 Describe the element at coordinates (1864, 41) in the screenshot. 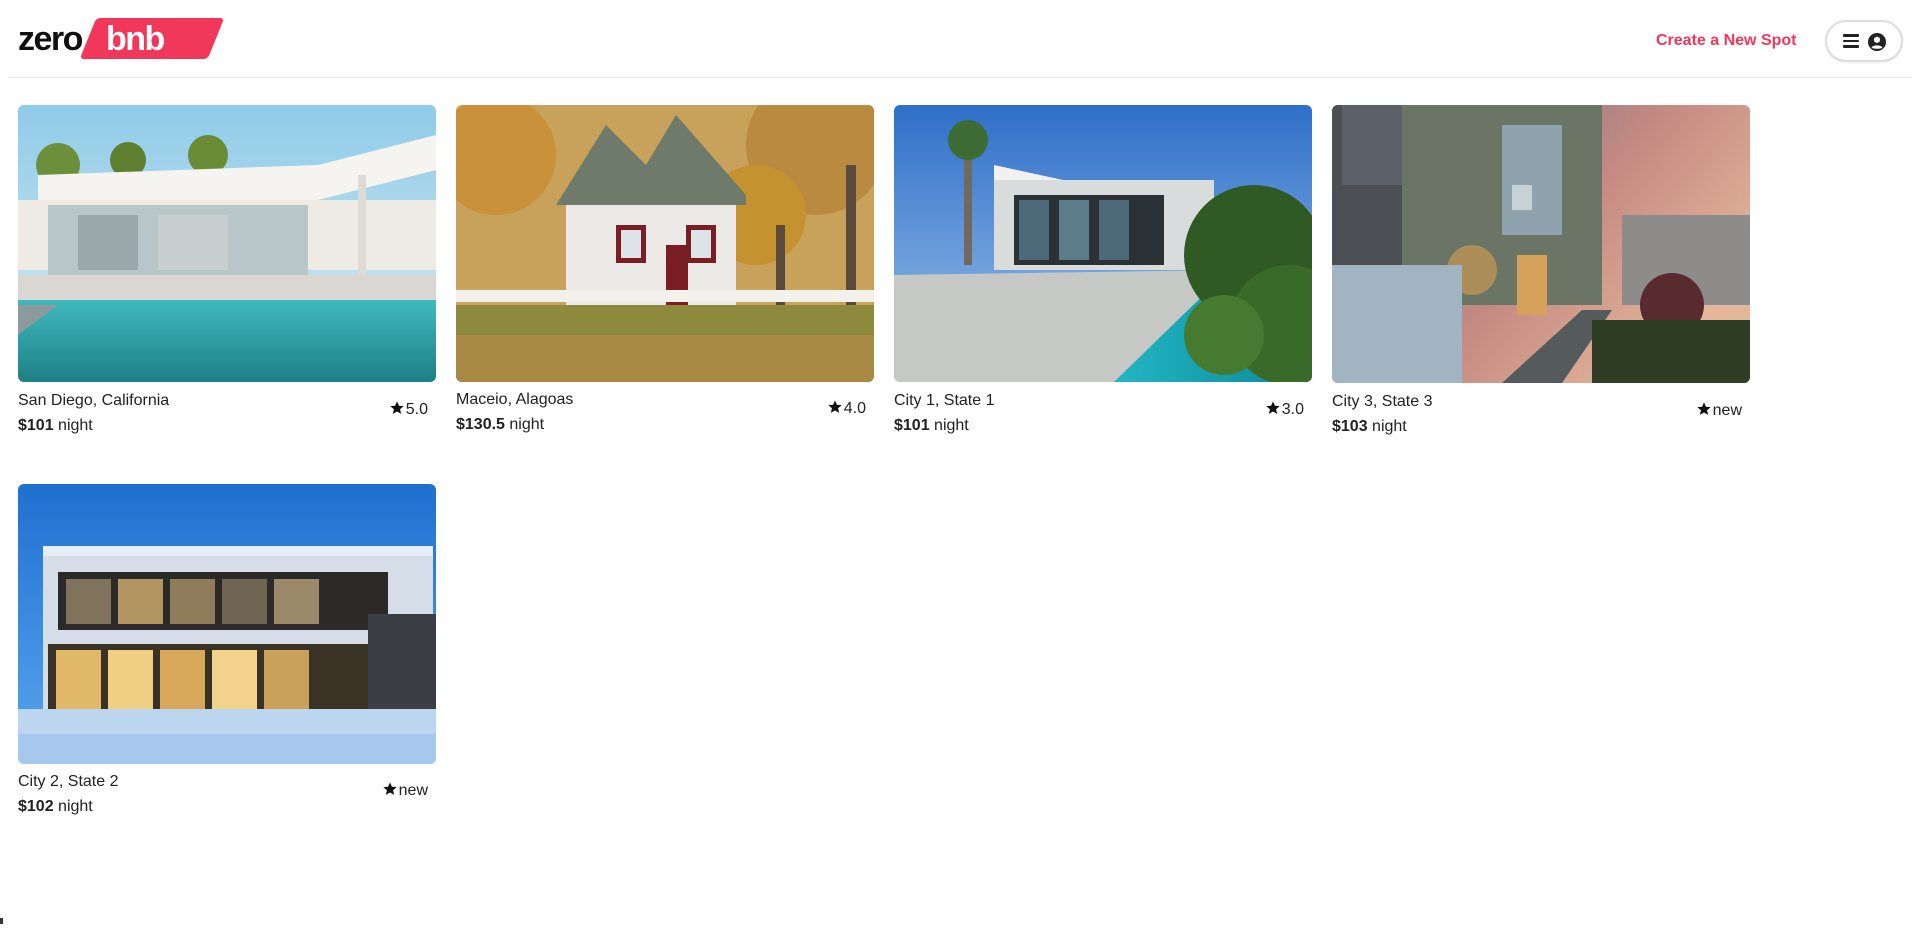

I see `profile-menu-button` at that location.